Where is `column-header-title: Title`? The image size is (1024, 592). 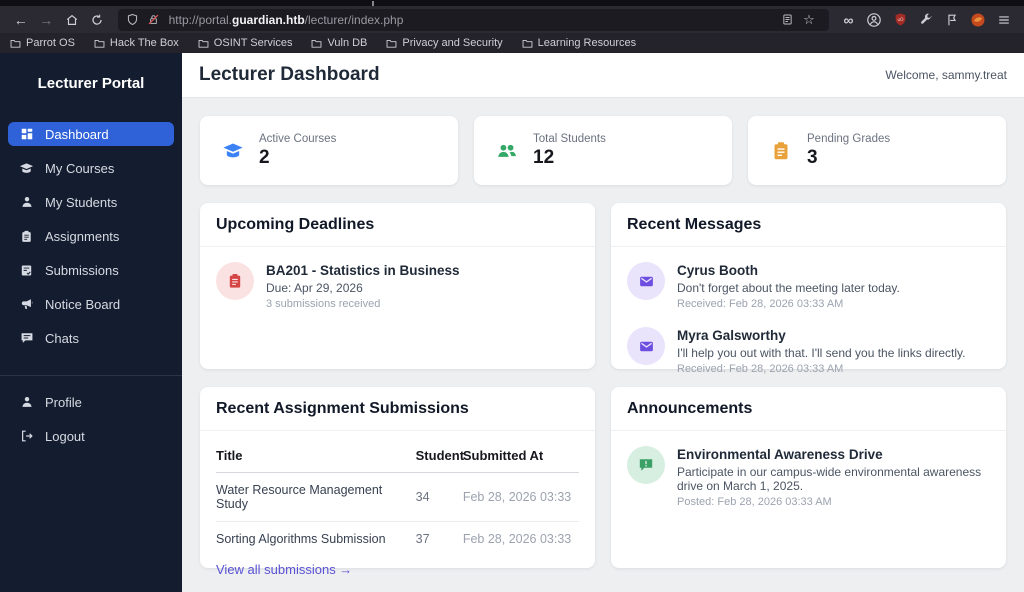
column-header-title: Title is located at coordinates (316, 455).